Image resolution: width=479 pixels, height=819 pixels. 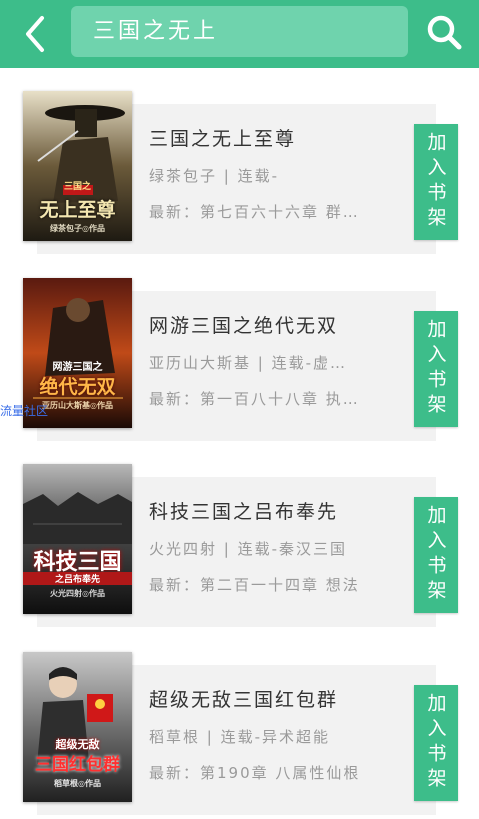 What do you see at coordinates (240, 737) in the screenshot?
I see `book-author-status: 稻草根 | 连载-异术超能` at bounding box center [240, 737].